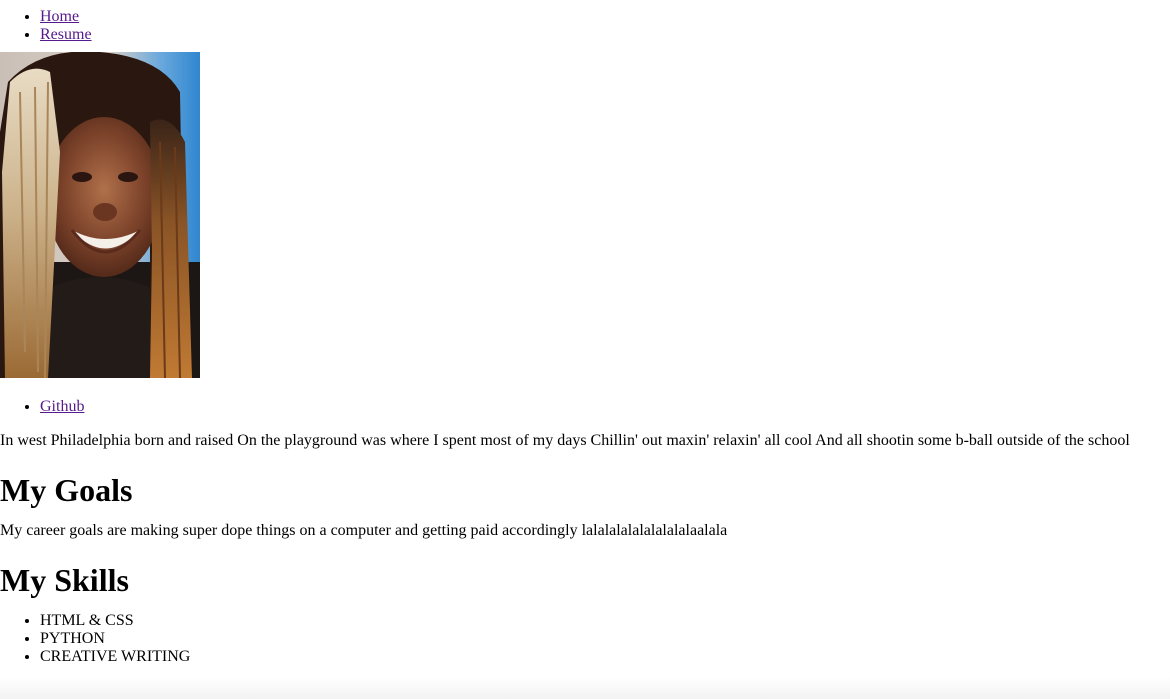 The image size is (1170, 699). I want to click on resume-link: Resume, so click(66, 34).